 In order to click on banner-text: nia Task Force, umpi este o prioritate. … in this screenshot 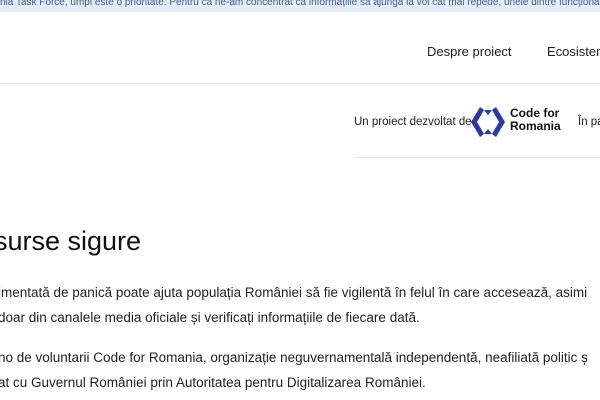, I will do `click(300, 4)`.